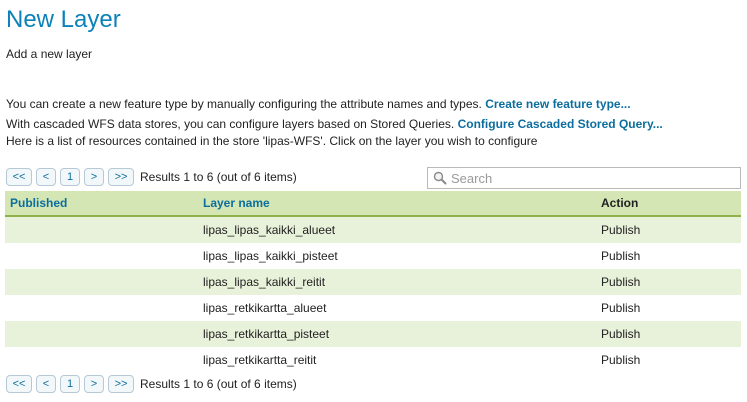  I want to click on table-row: lipas_lipas_kaikki_alueet Publish, so click(373, 229).